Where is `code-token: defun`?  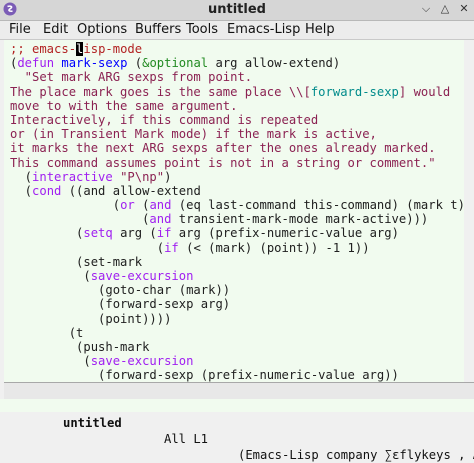 code-token: defun is located at coordinates (36, 63).